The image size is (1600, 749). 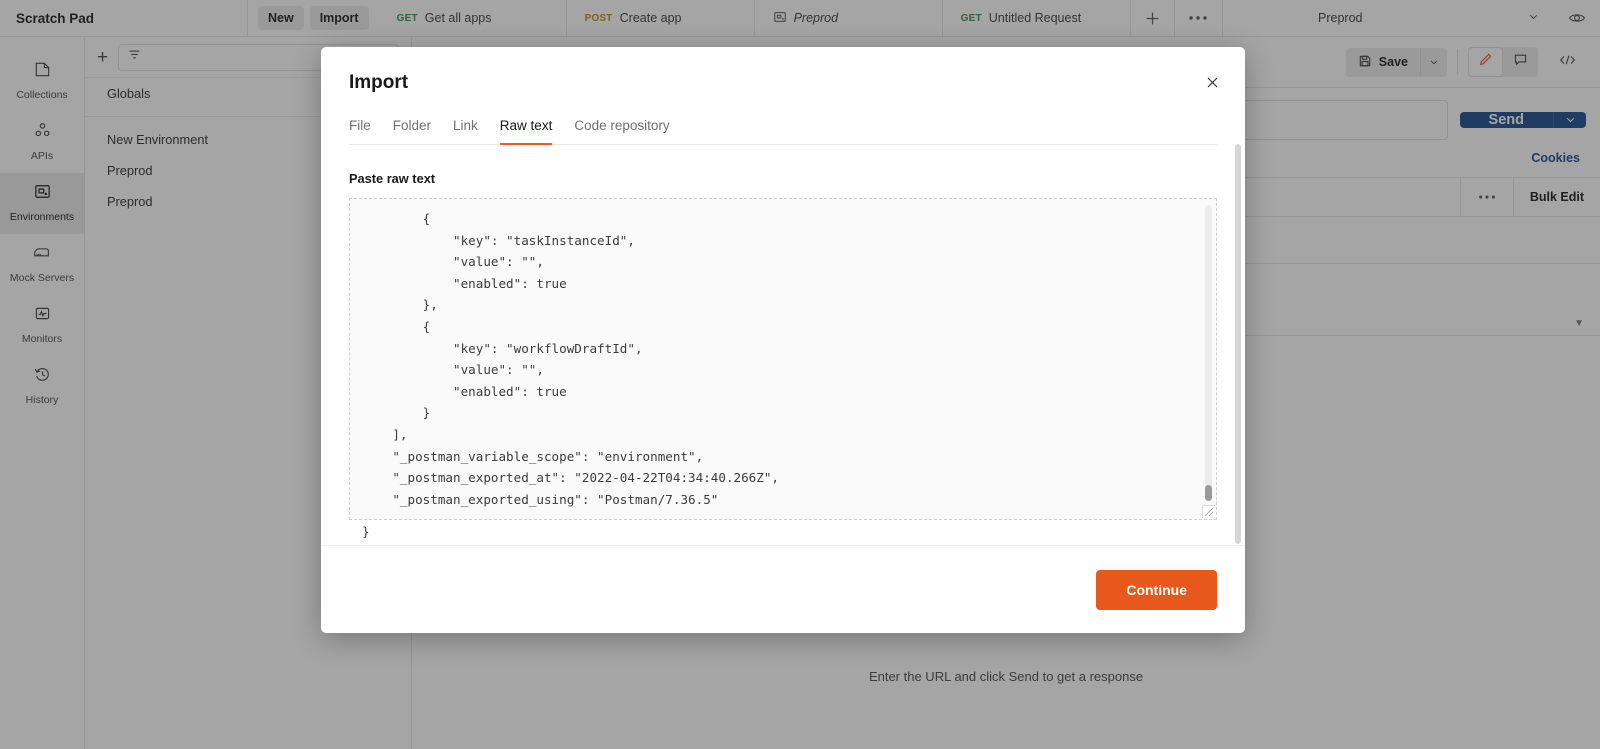 I want to click on continue-button: Continue, so click(x=1156, y=589).